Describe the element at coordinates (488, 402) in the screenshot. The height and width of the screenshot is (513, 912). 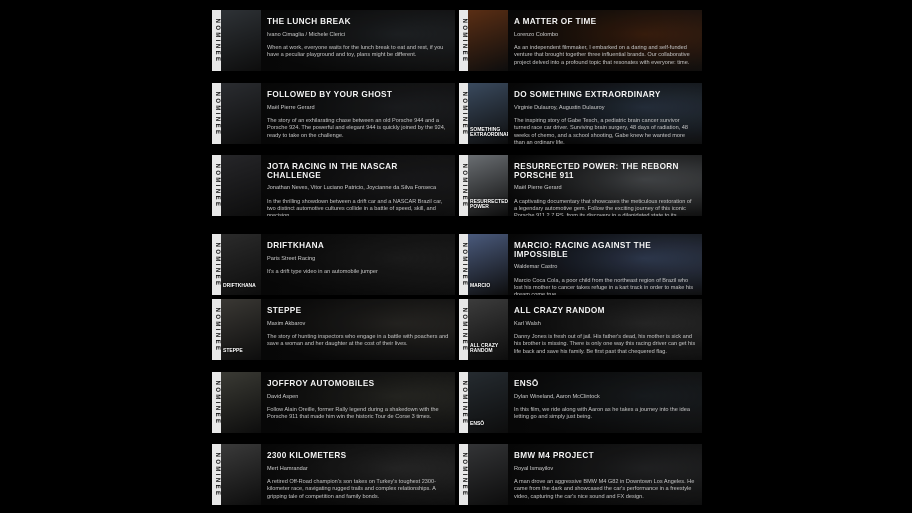
I see `film-poster: ENSŌ` at that location.